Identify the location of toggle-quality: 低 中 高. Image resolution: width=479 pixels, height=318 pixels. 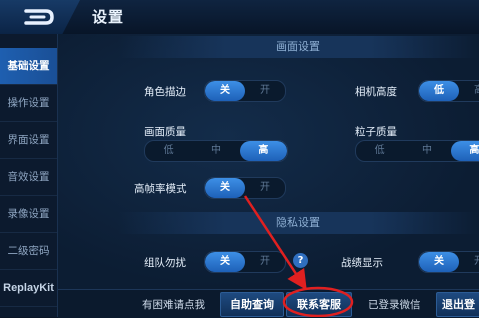
(216, 151).